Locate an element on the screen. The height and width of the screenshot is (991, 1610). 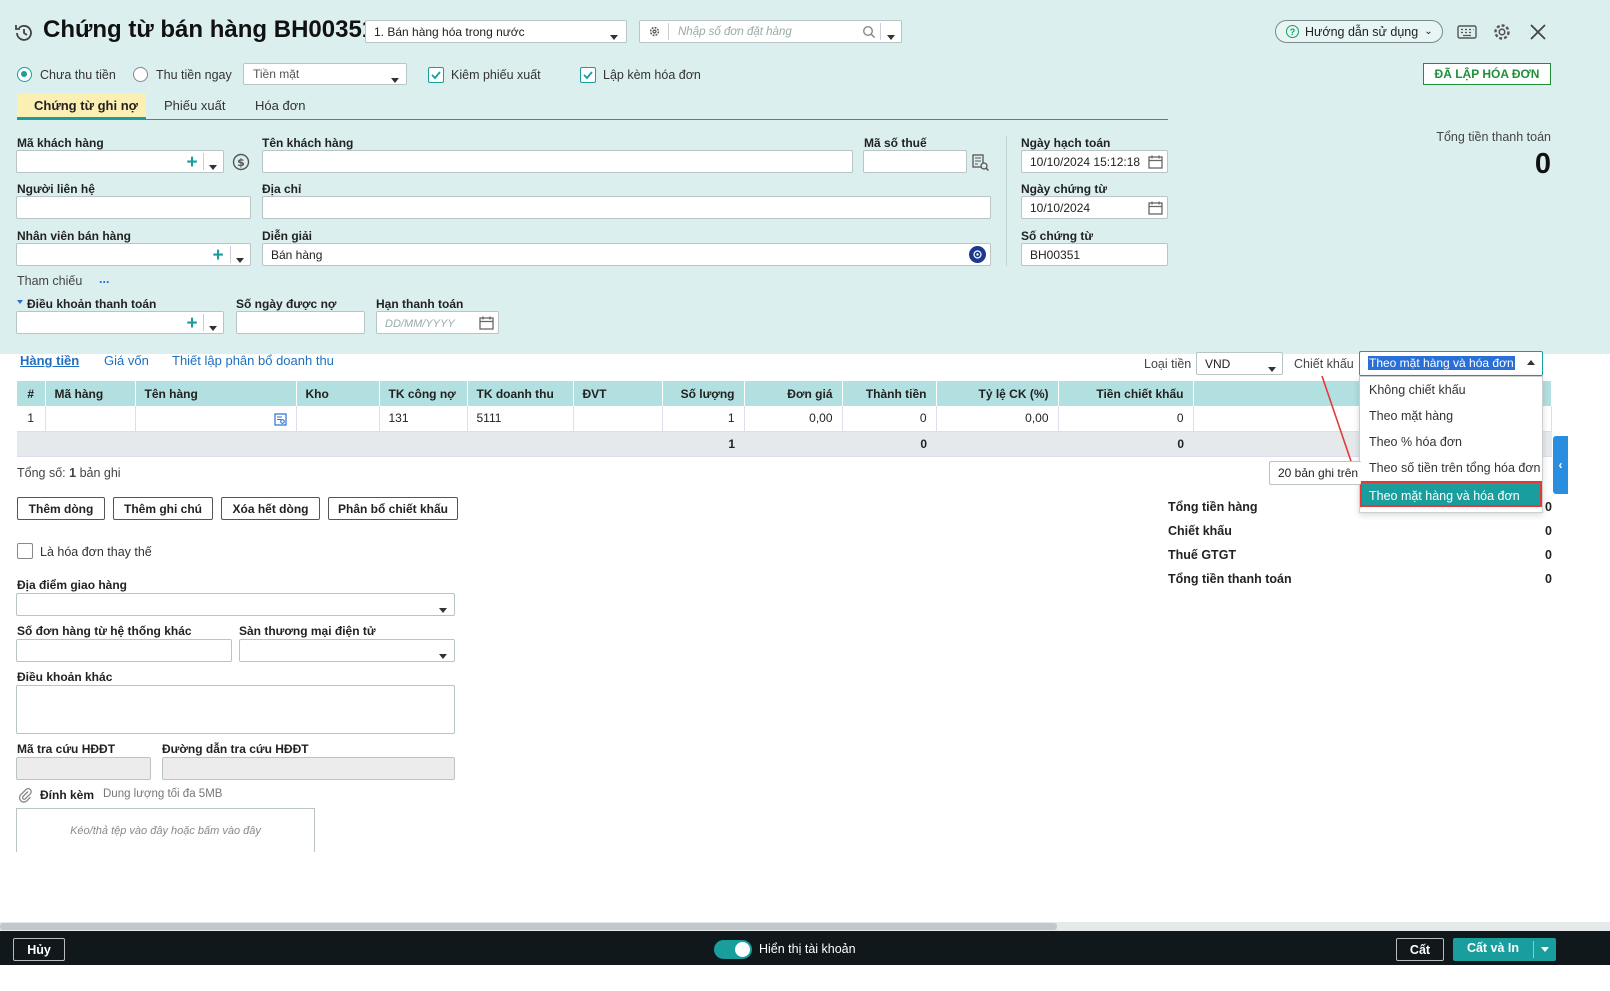
save-button: Cất is located at coordinates (1420, 949).